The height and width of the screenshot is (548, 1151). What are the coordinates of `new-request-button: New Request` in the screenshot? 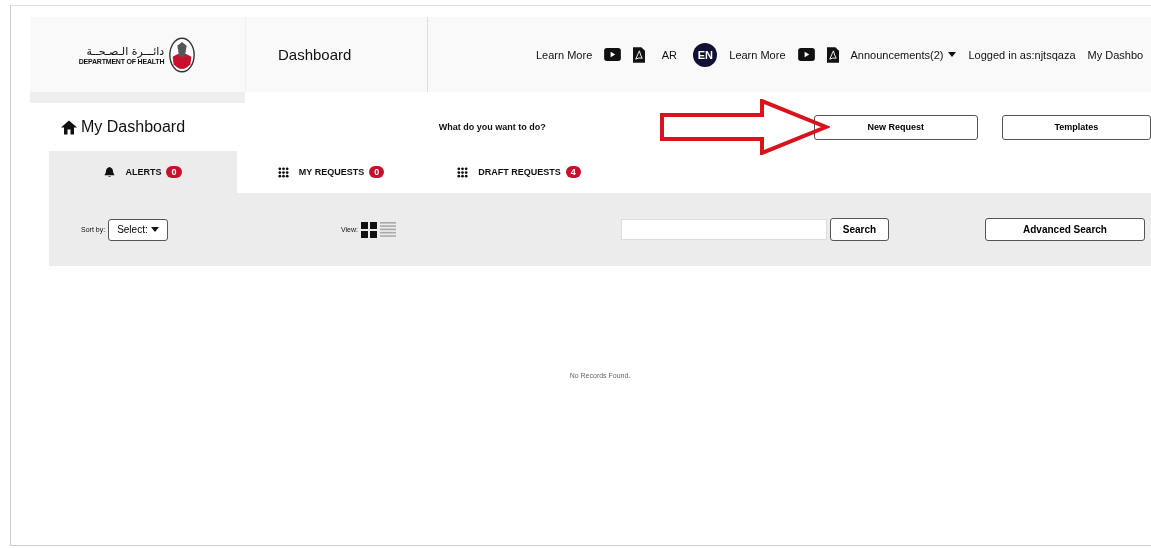 It's located at (895, 127).